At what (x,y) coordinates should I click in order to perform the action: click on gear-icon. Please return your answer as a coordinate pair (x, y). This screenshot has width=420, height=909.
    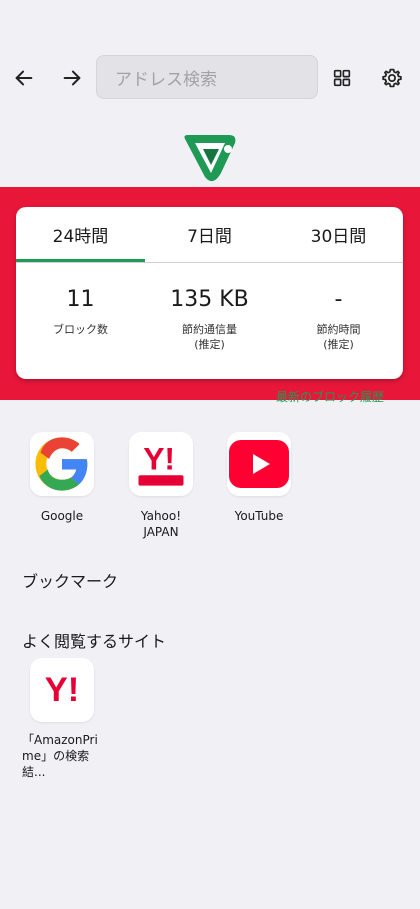
    Looking at the image, I should click on (392, 78).